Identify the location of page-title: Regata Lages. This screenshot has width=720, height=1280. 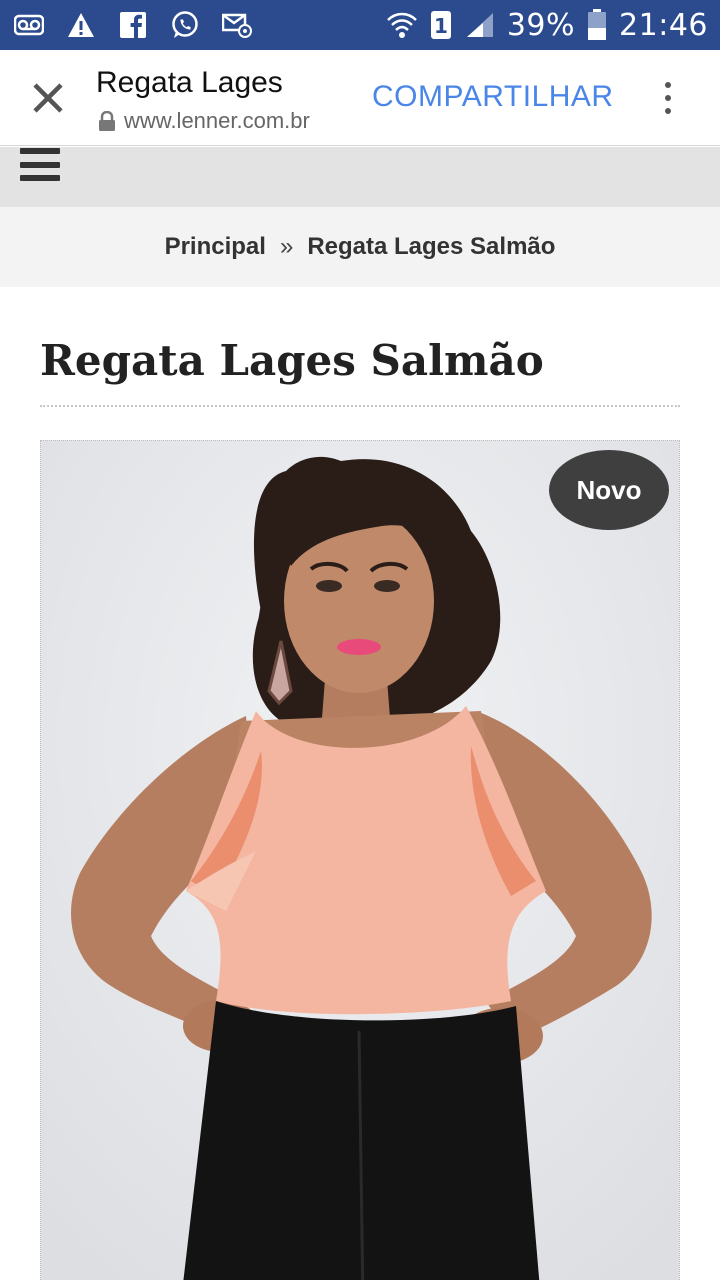
(189, 82).